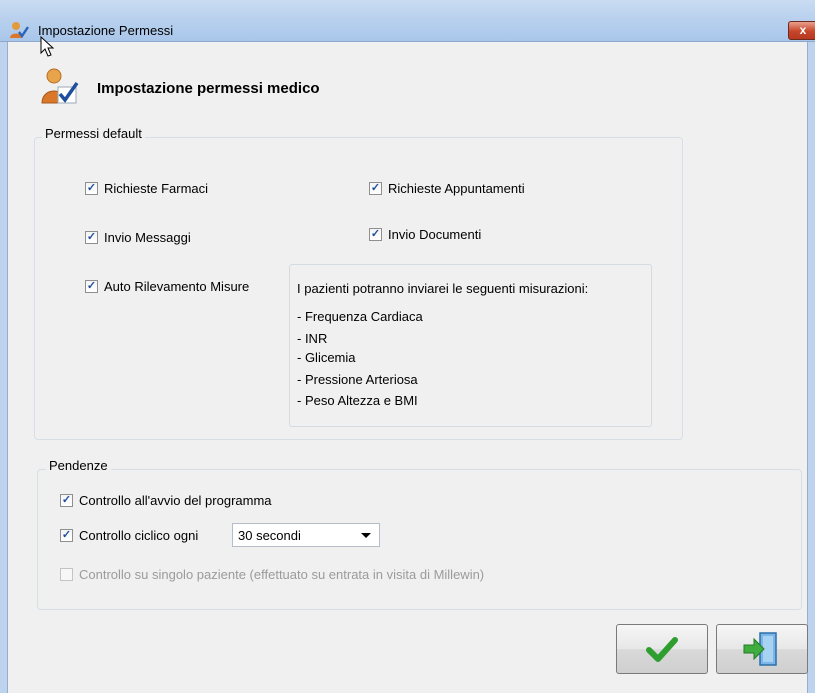 Image resolution: width=815 pixels, height=693 pixels. I want to click on checkbox-controllo-avvio: ✓ Controllo all'avvio del programma, so click(166, 500).